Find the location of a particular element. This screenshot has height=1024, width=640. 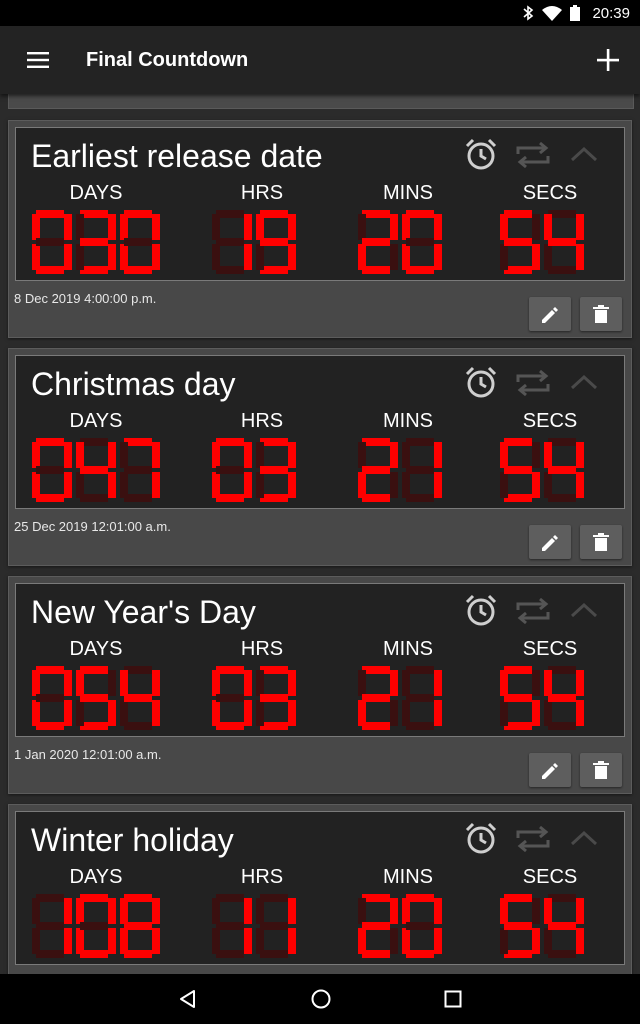

countdown-target-date: 1 Jan 2020 12:01:00 a.m. is located at coordinates (88, 754).